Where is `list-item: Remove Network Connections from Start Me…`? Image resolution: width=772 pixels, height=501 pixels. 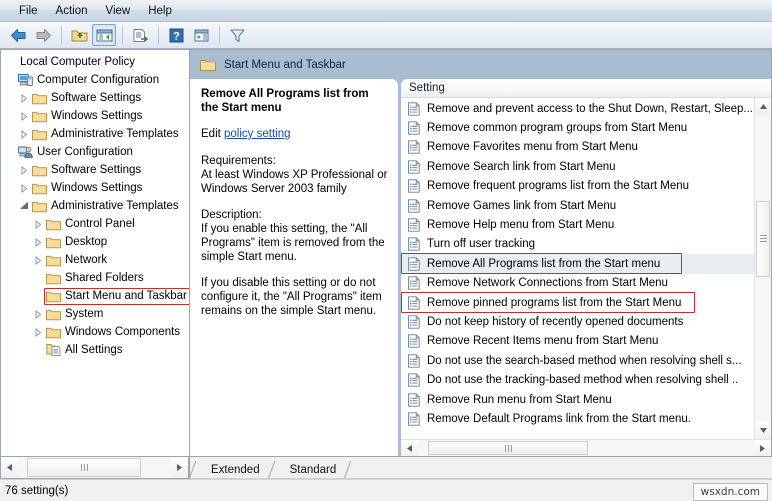 list-item: Remove Network Connections from Start Me… is located at coordinates (577, 283).